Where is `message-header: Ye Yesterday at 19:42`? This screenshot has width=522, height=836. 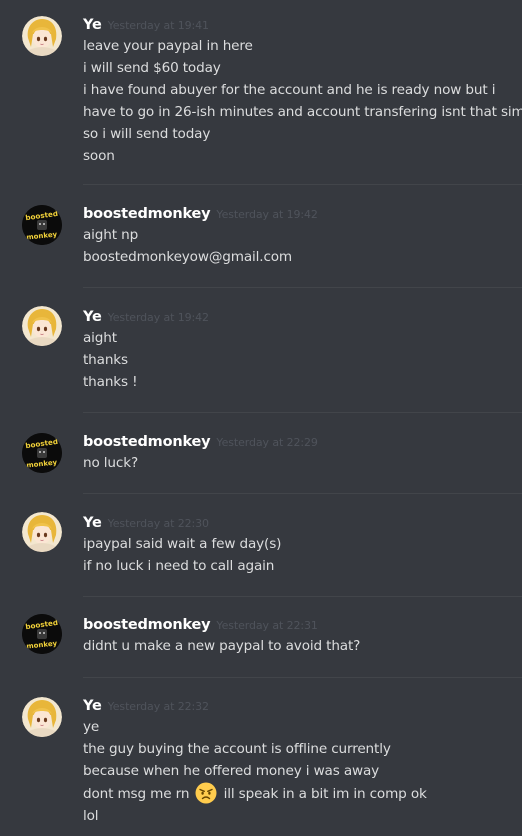 message-header: Ye Yesterday at 19:42 is located at coordinates (302, 316).